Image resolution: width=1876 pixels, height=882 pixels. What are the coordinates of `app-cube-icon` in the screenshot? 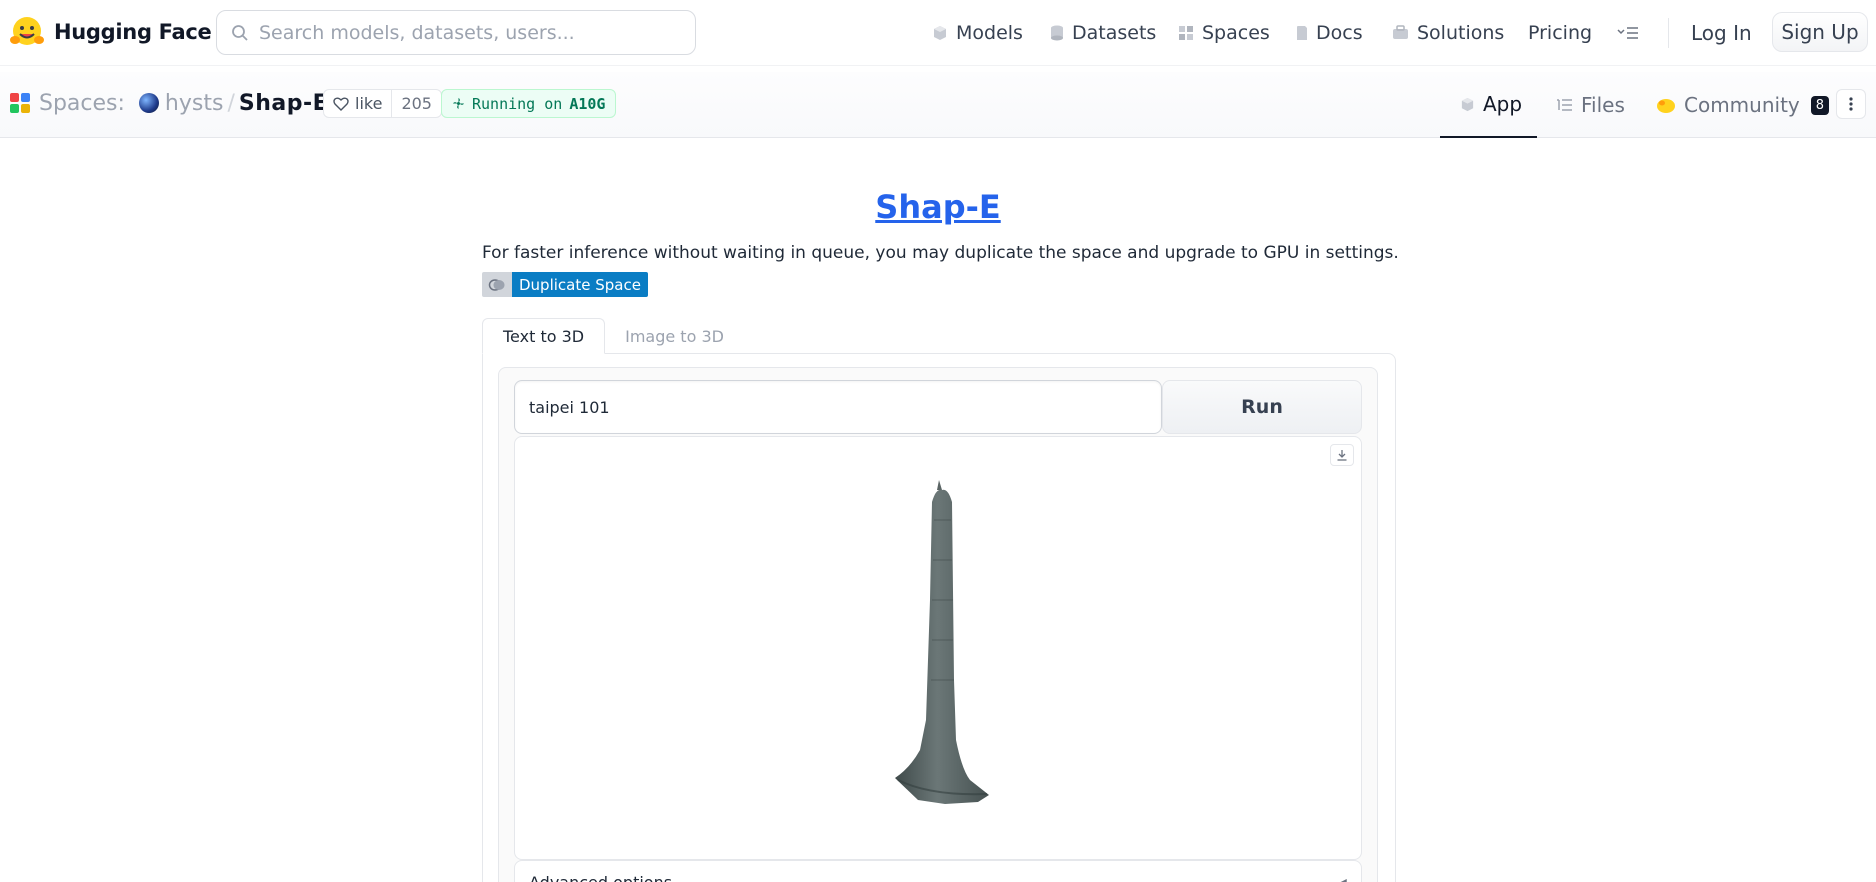 It's located at (1467, 104).